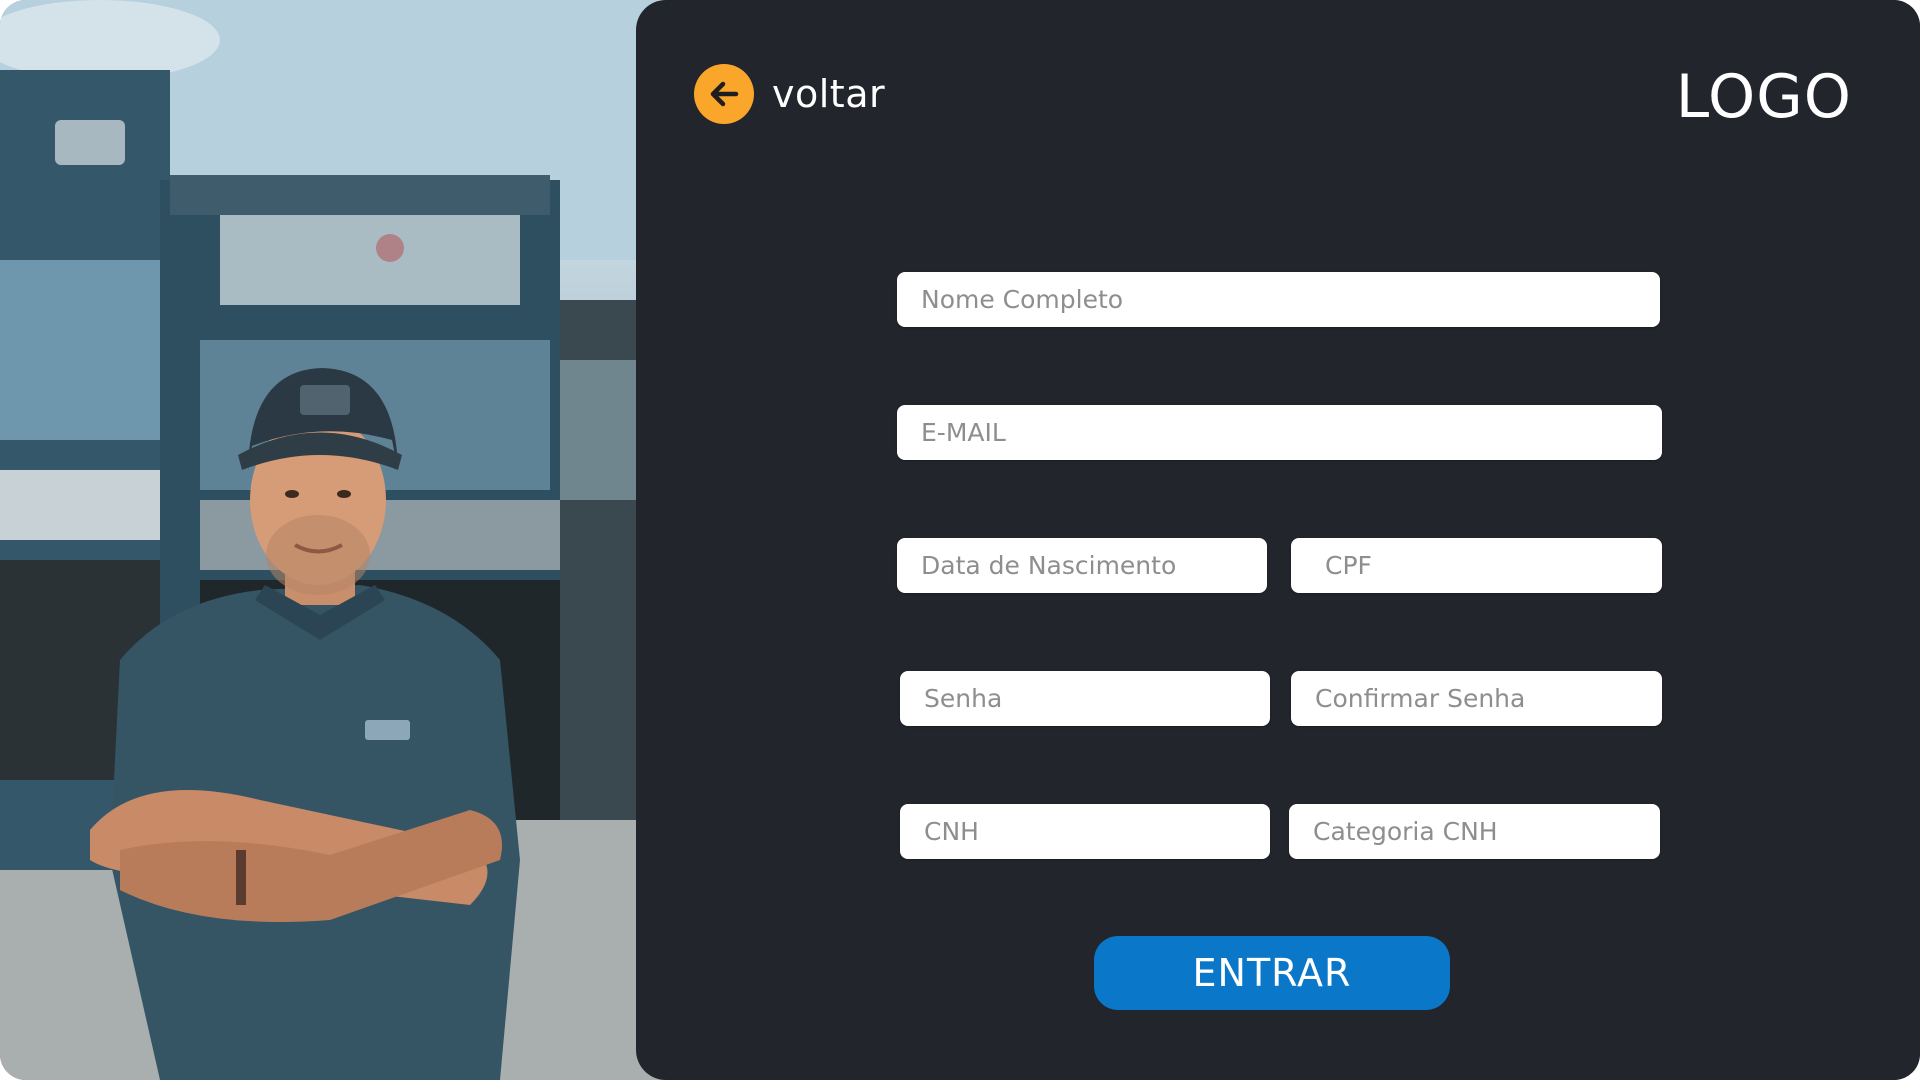 This screenshot has height=1080, width=1920. What do you see at coordinates (1474, 831) in the screenshot?
I see `cnh-category-input` at bounding box center [1474, 831].